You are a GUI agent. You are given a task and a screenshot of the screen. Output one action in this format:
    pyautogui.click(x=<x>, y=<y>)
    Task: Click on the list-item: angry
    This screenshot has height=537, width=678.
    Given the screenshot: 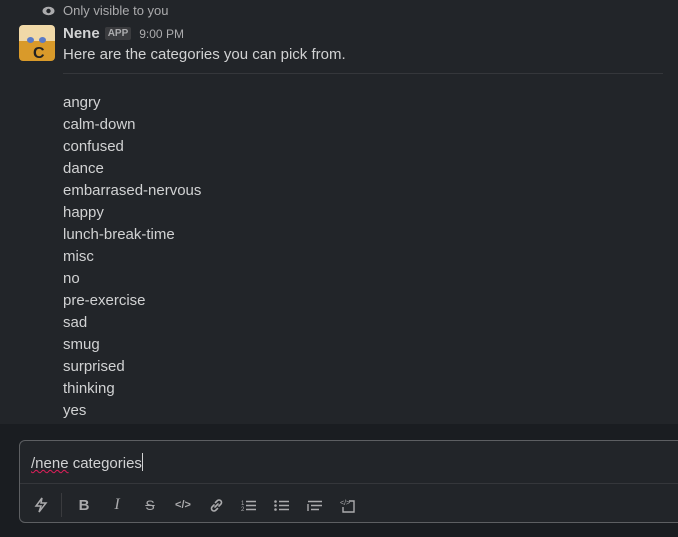 What is the action you would take?
    pyautogui.click(x=82, y=102)
    